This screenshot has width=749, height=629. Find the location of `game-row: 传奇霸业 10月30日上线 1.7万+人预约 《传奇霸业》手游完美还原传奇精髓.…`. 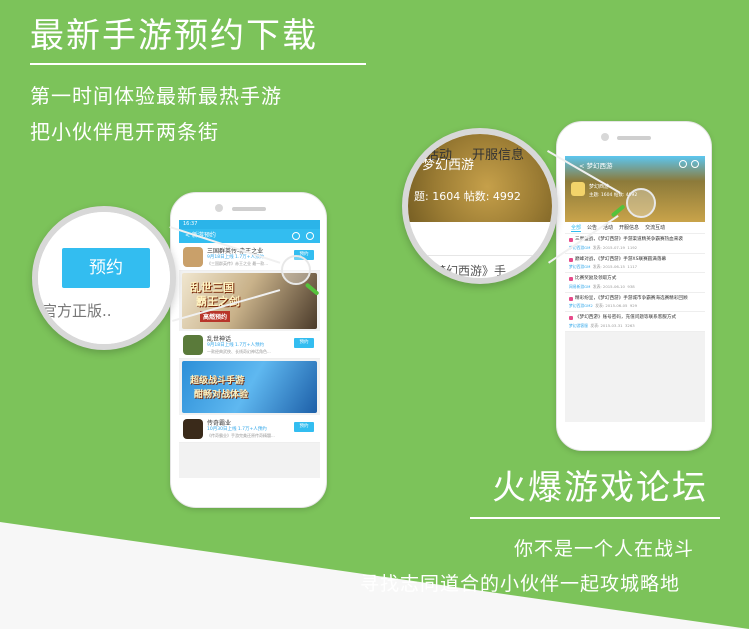

game-row: 传奇霸业 10月30日上线 1.7万+人预约 《传奇霸业》手游完美还原传奇精髓.… is located at coordinates (249, 429).